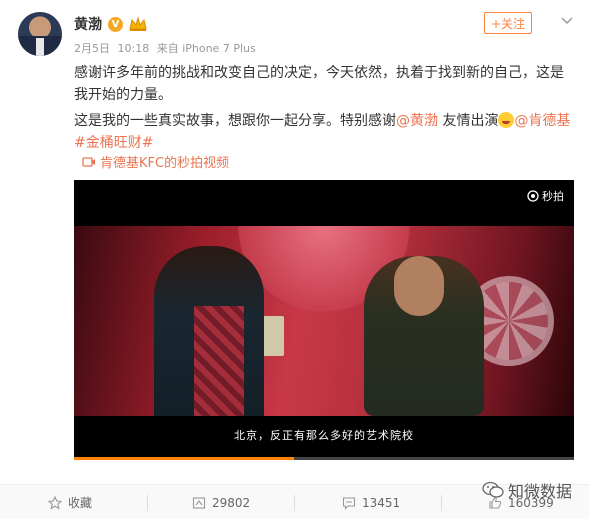 The image size is (589, 519). I want to click on username: 黄渤, so click(88, 24).